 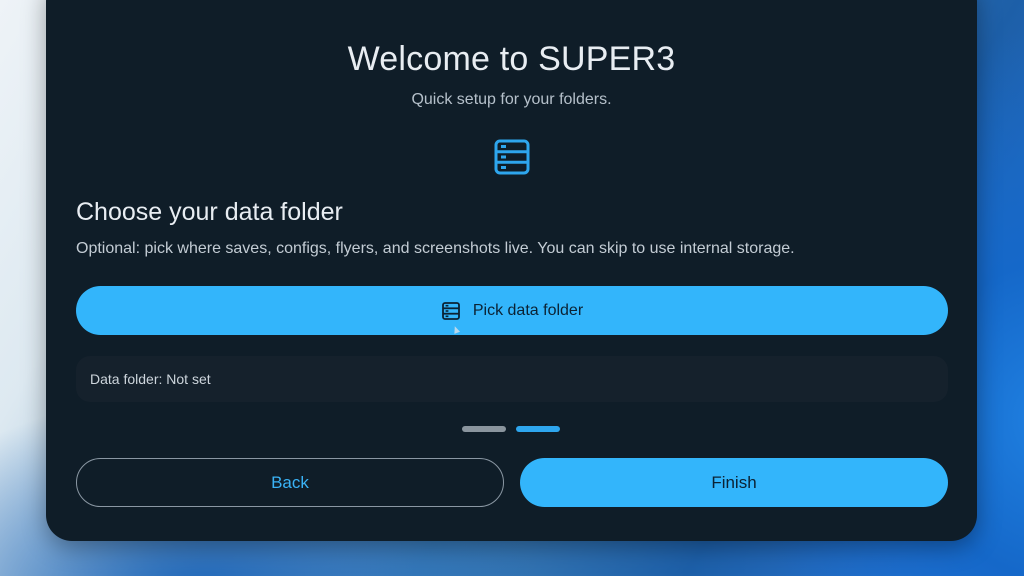 I want to click on data-folder-status: Data folder: Not set, so click(x=512, y=379).